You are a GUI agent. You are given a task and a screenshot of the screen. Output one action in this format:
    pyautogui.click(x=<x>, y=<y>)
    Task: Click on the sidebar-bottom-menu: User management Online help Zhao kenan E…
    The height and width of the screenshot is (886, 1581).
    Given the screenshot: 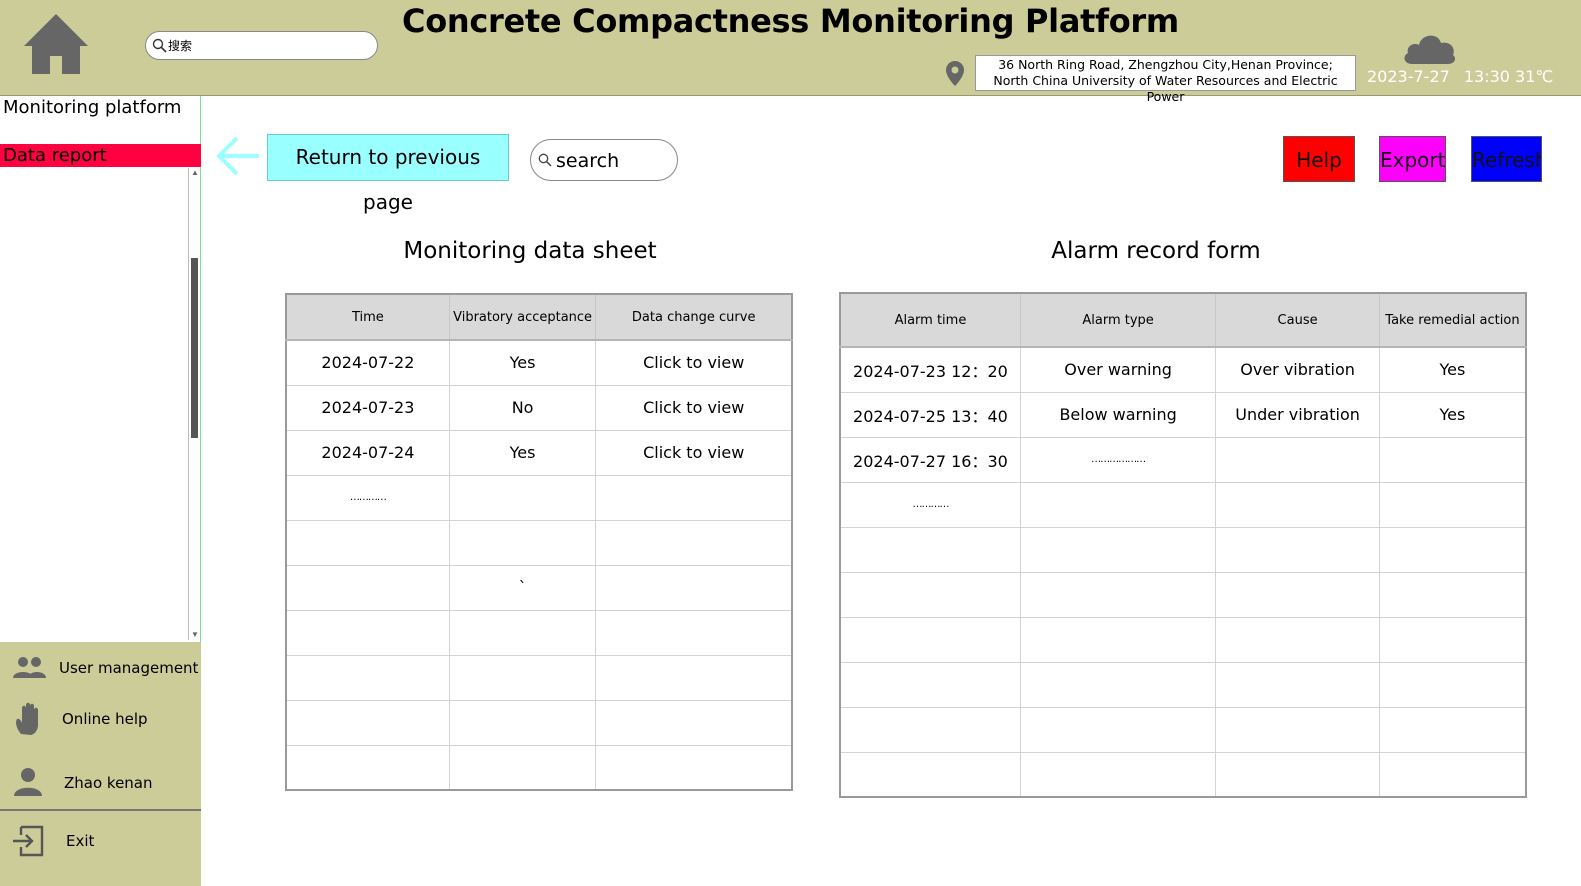 What is the action you would take?
    pyautogui.click(x=100, y=764)
    